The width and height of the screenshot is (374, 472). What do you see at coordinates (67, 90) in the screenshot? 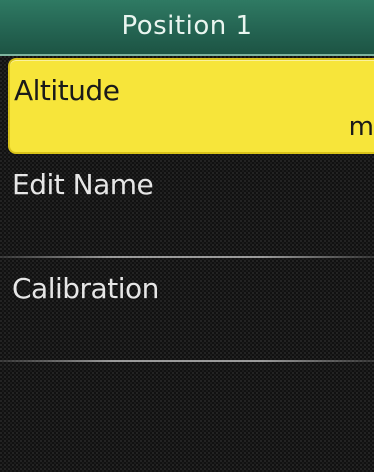
I see `menu-item-label: Altitude` at bounding box center [67, 90].